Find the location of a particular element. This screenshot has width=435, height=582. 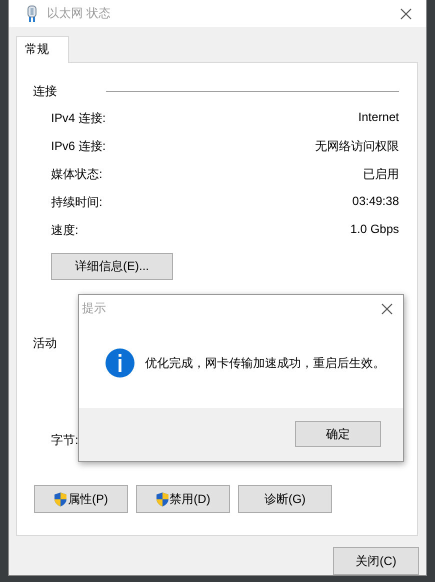

dialog-title: 提示 is located at coordinates (94, 308).